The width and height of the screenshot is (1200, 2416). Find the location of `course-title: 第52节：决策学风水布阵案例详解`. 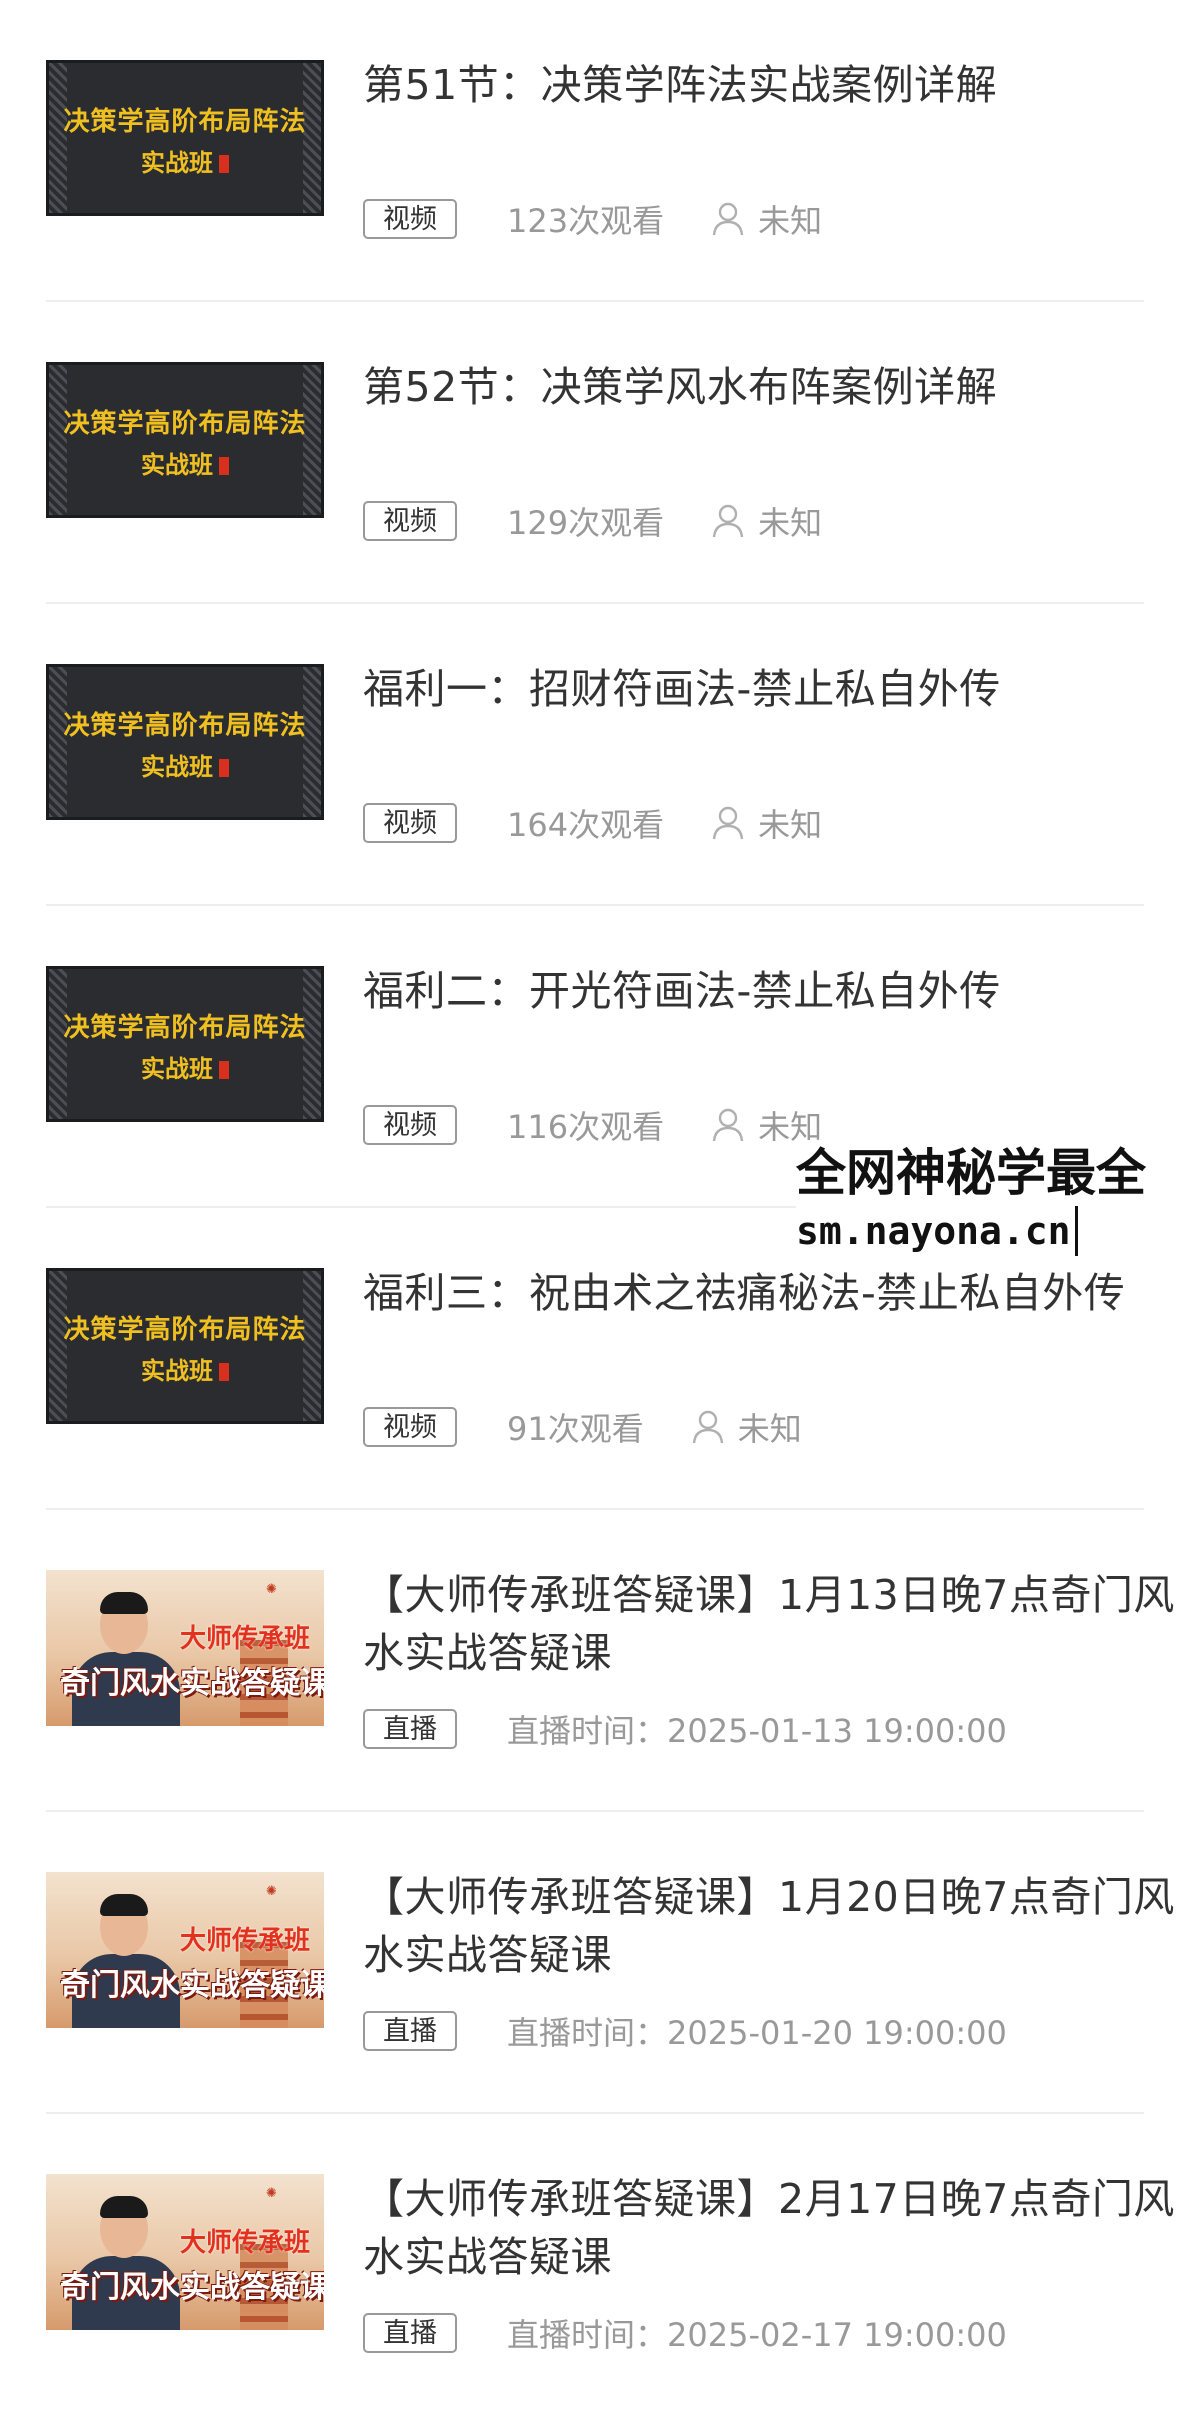

course-title: 第52节：决策学风水布阵案例详解 is located at coordinates (773, 387).